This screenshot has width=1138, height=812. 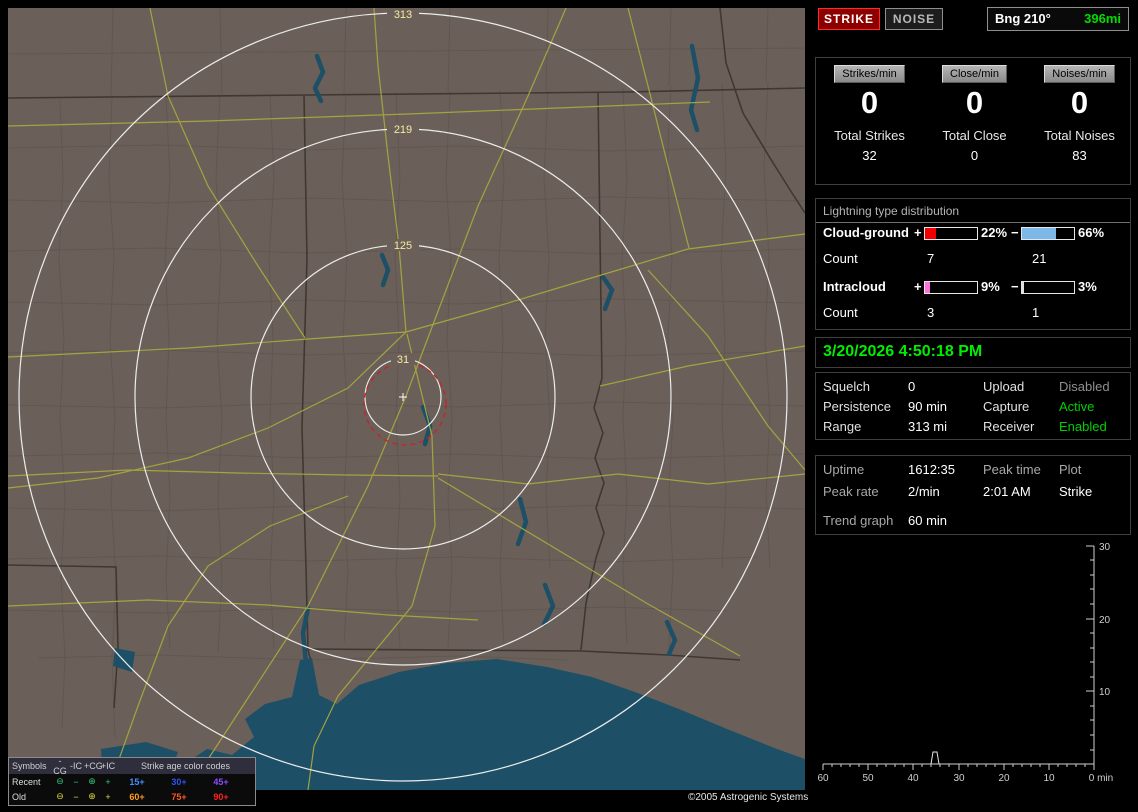 What do you see at coordinates (1077, 406) in the screenshot?
I see `capture-value: Active` at bounding box center [1077, 406].